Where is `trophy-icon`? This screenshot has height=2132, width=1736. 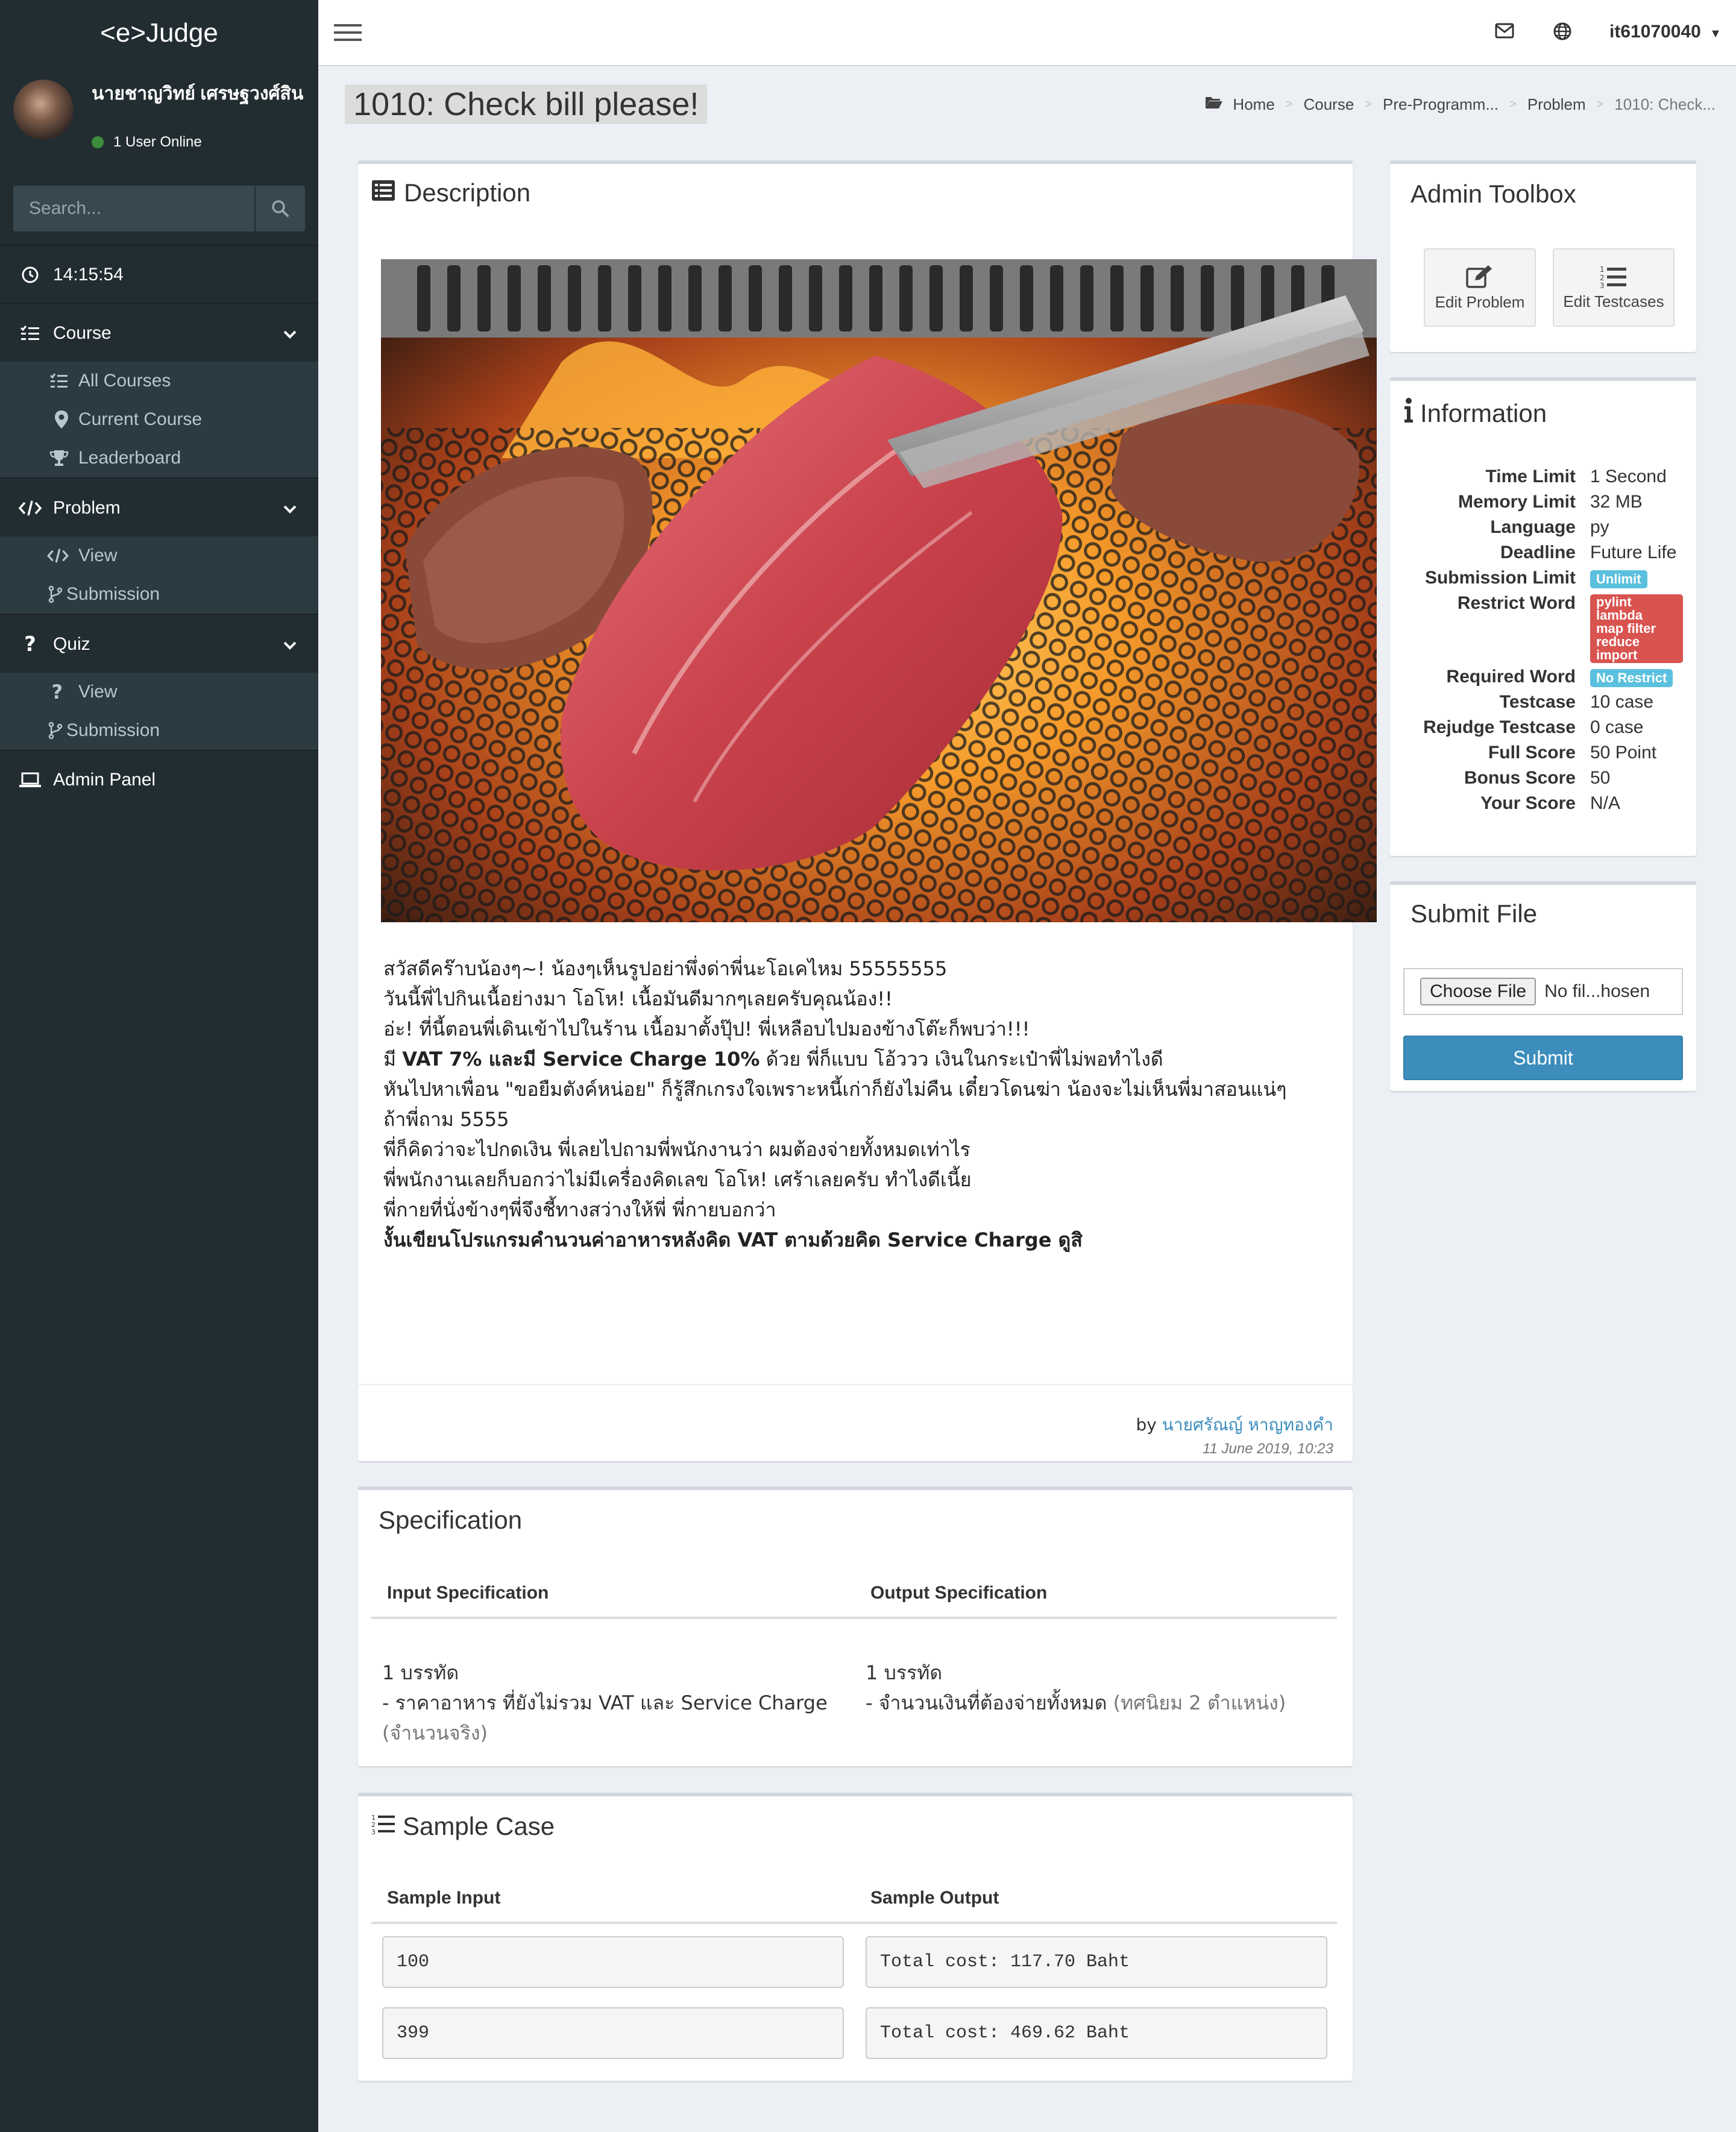 trophy-icon is located at coordinates (39, 458).